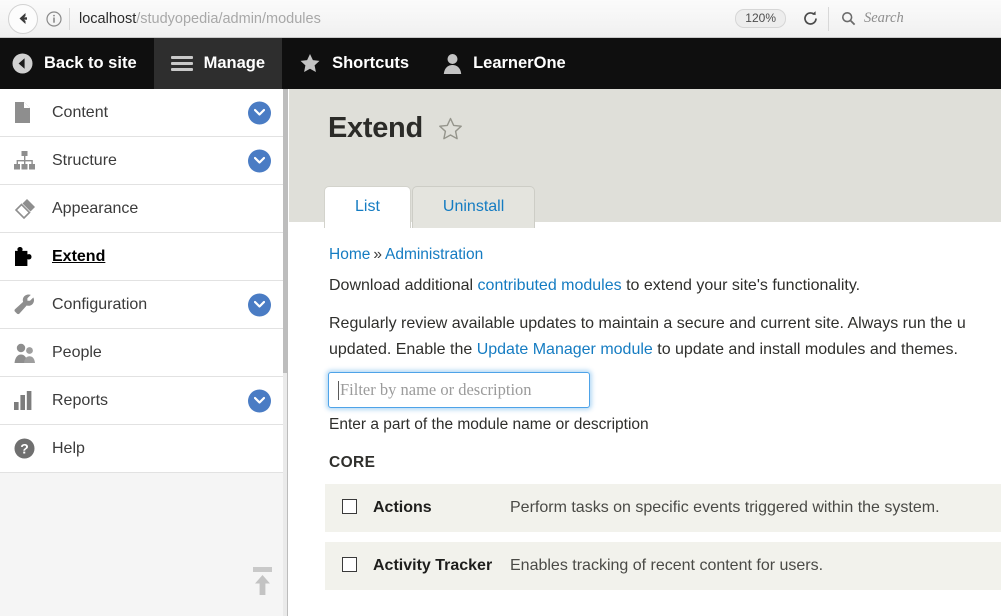  Describe the element at coordinates (143, 449) in the screenshot. I see `sidebar-item-help: ? Help` at that location.